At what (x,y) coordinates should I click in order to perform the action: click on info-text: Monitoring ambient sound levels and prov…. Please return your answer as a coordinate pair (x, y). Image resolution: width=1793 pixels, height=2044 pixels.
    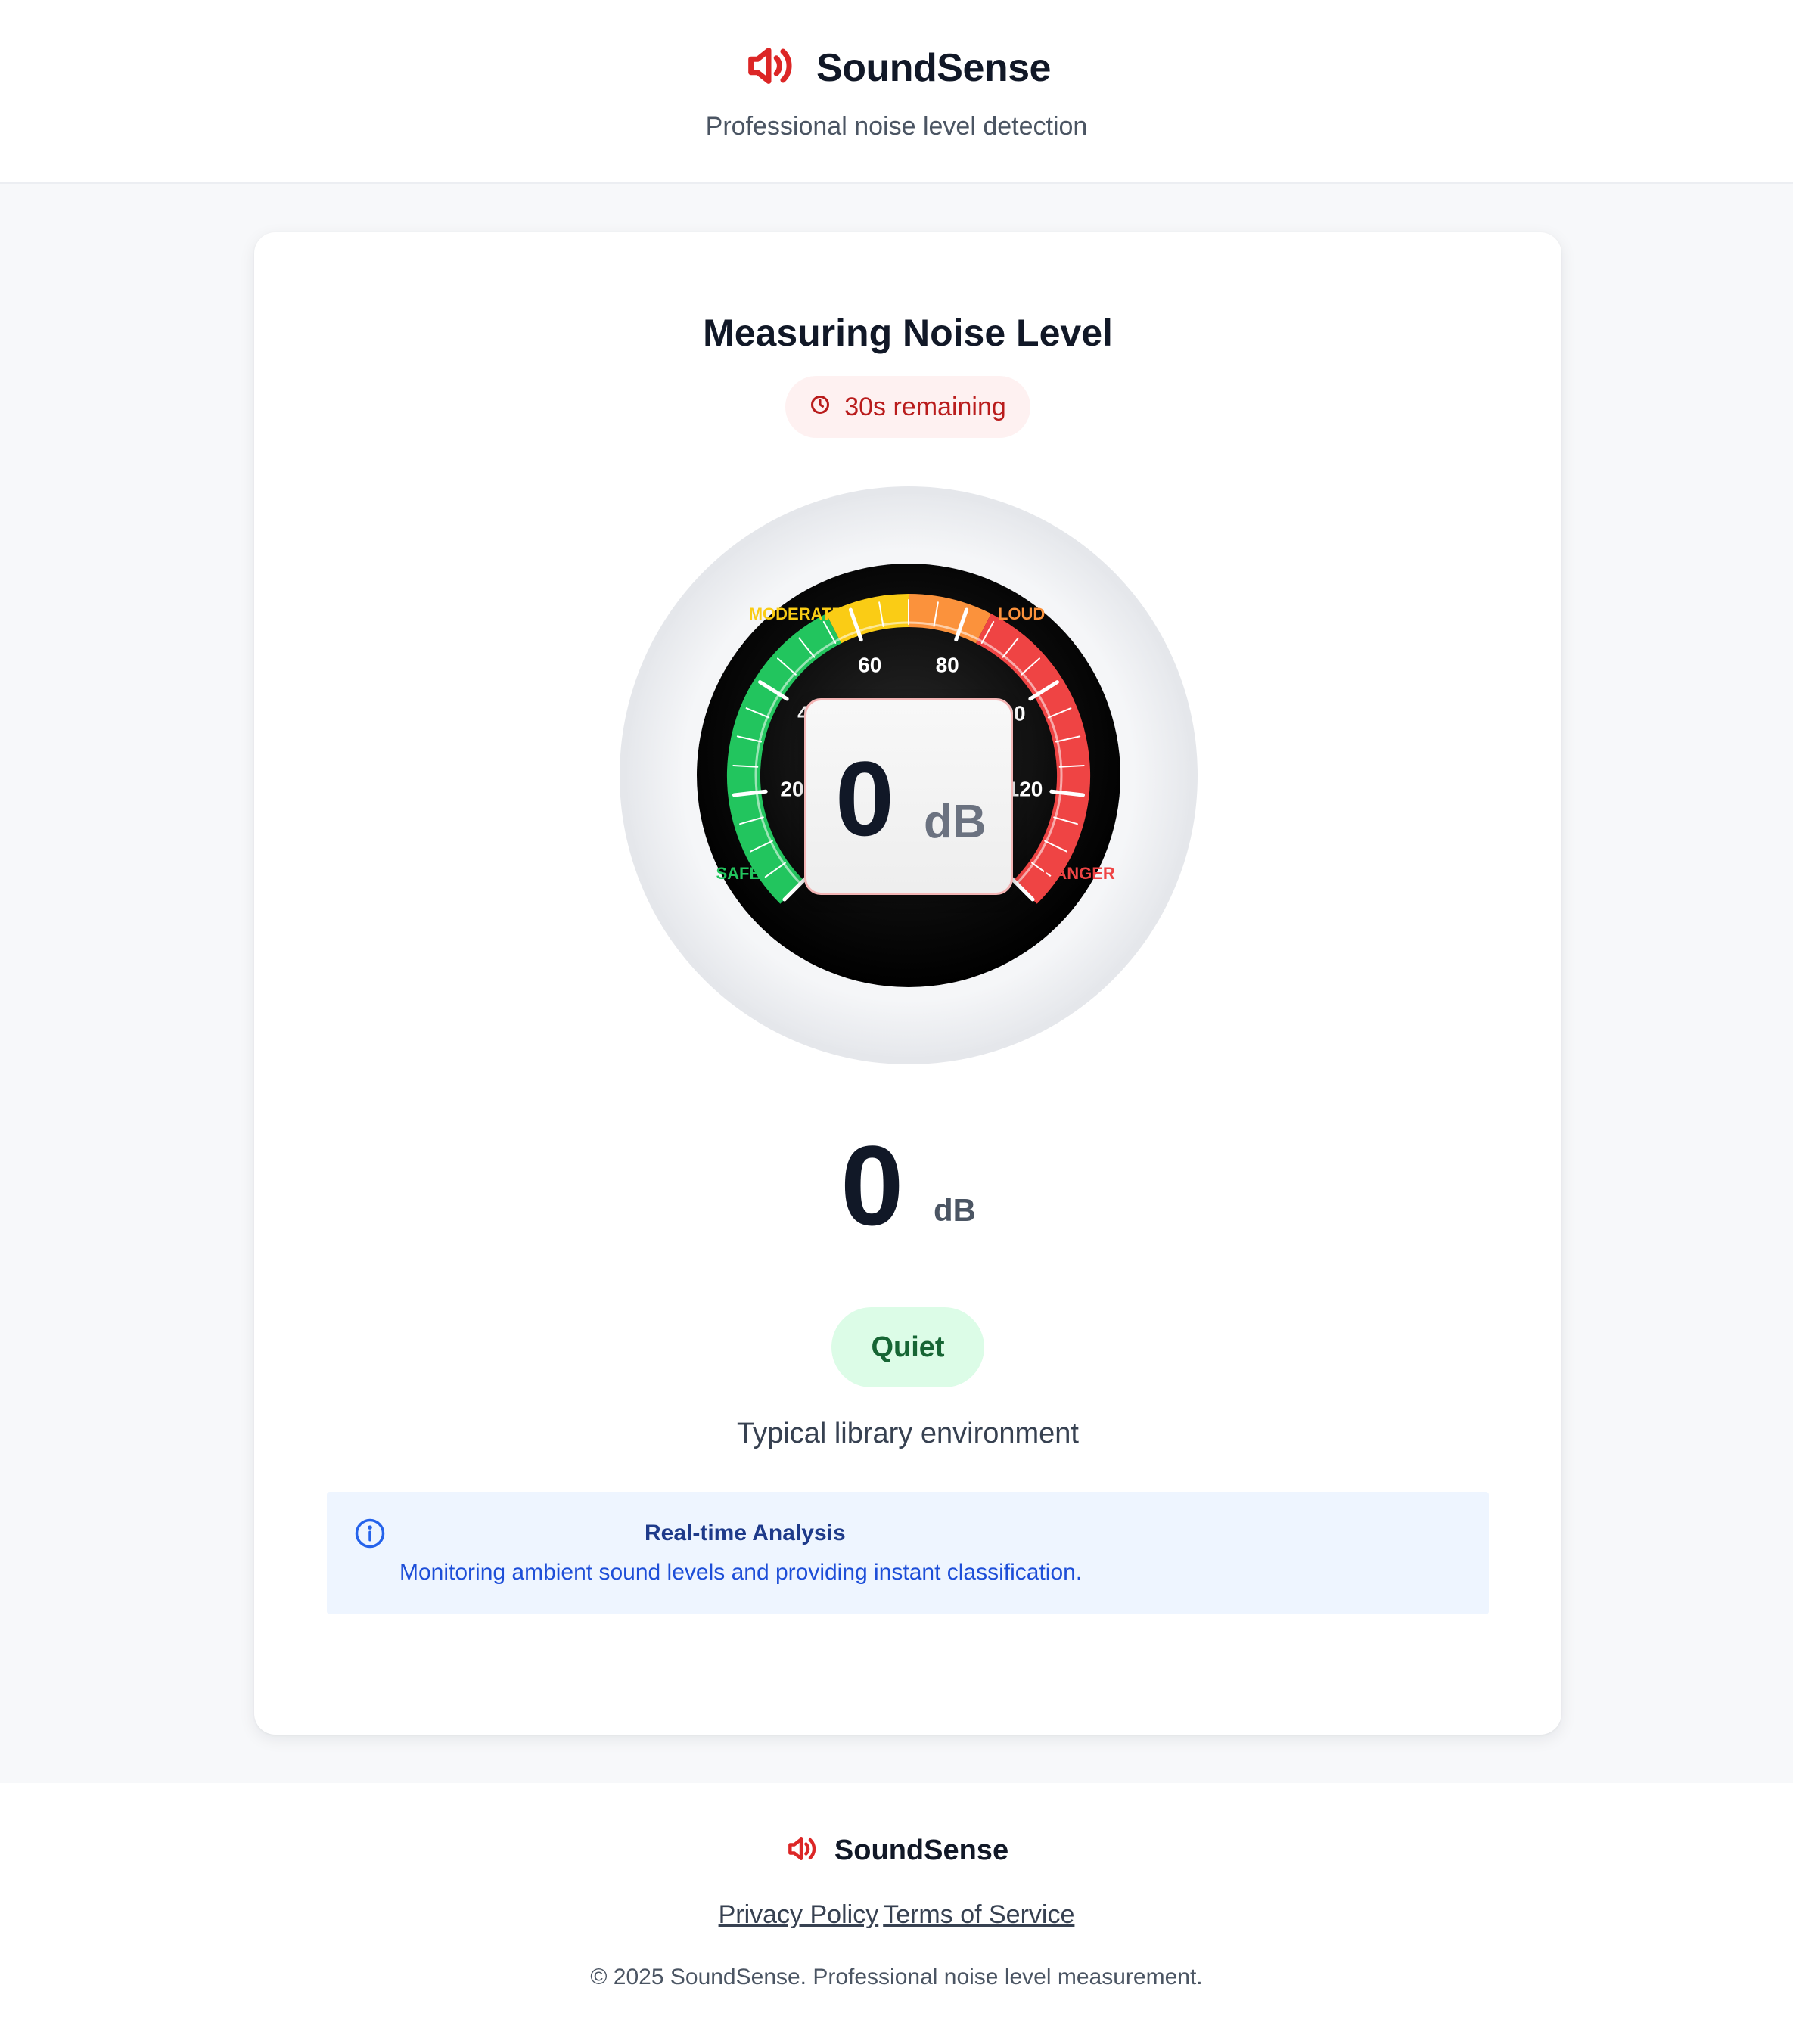
    Looking at the image, I should click on (741, 1572).